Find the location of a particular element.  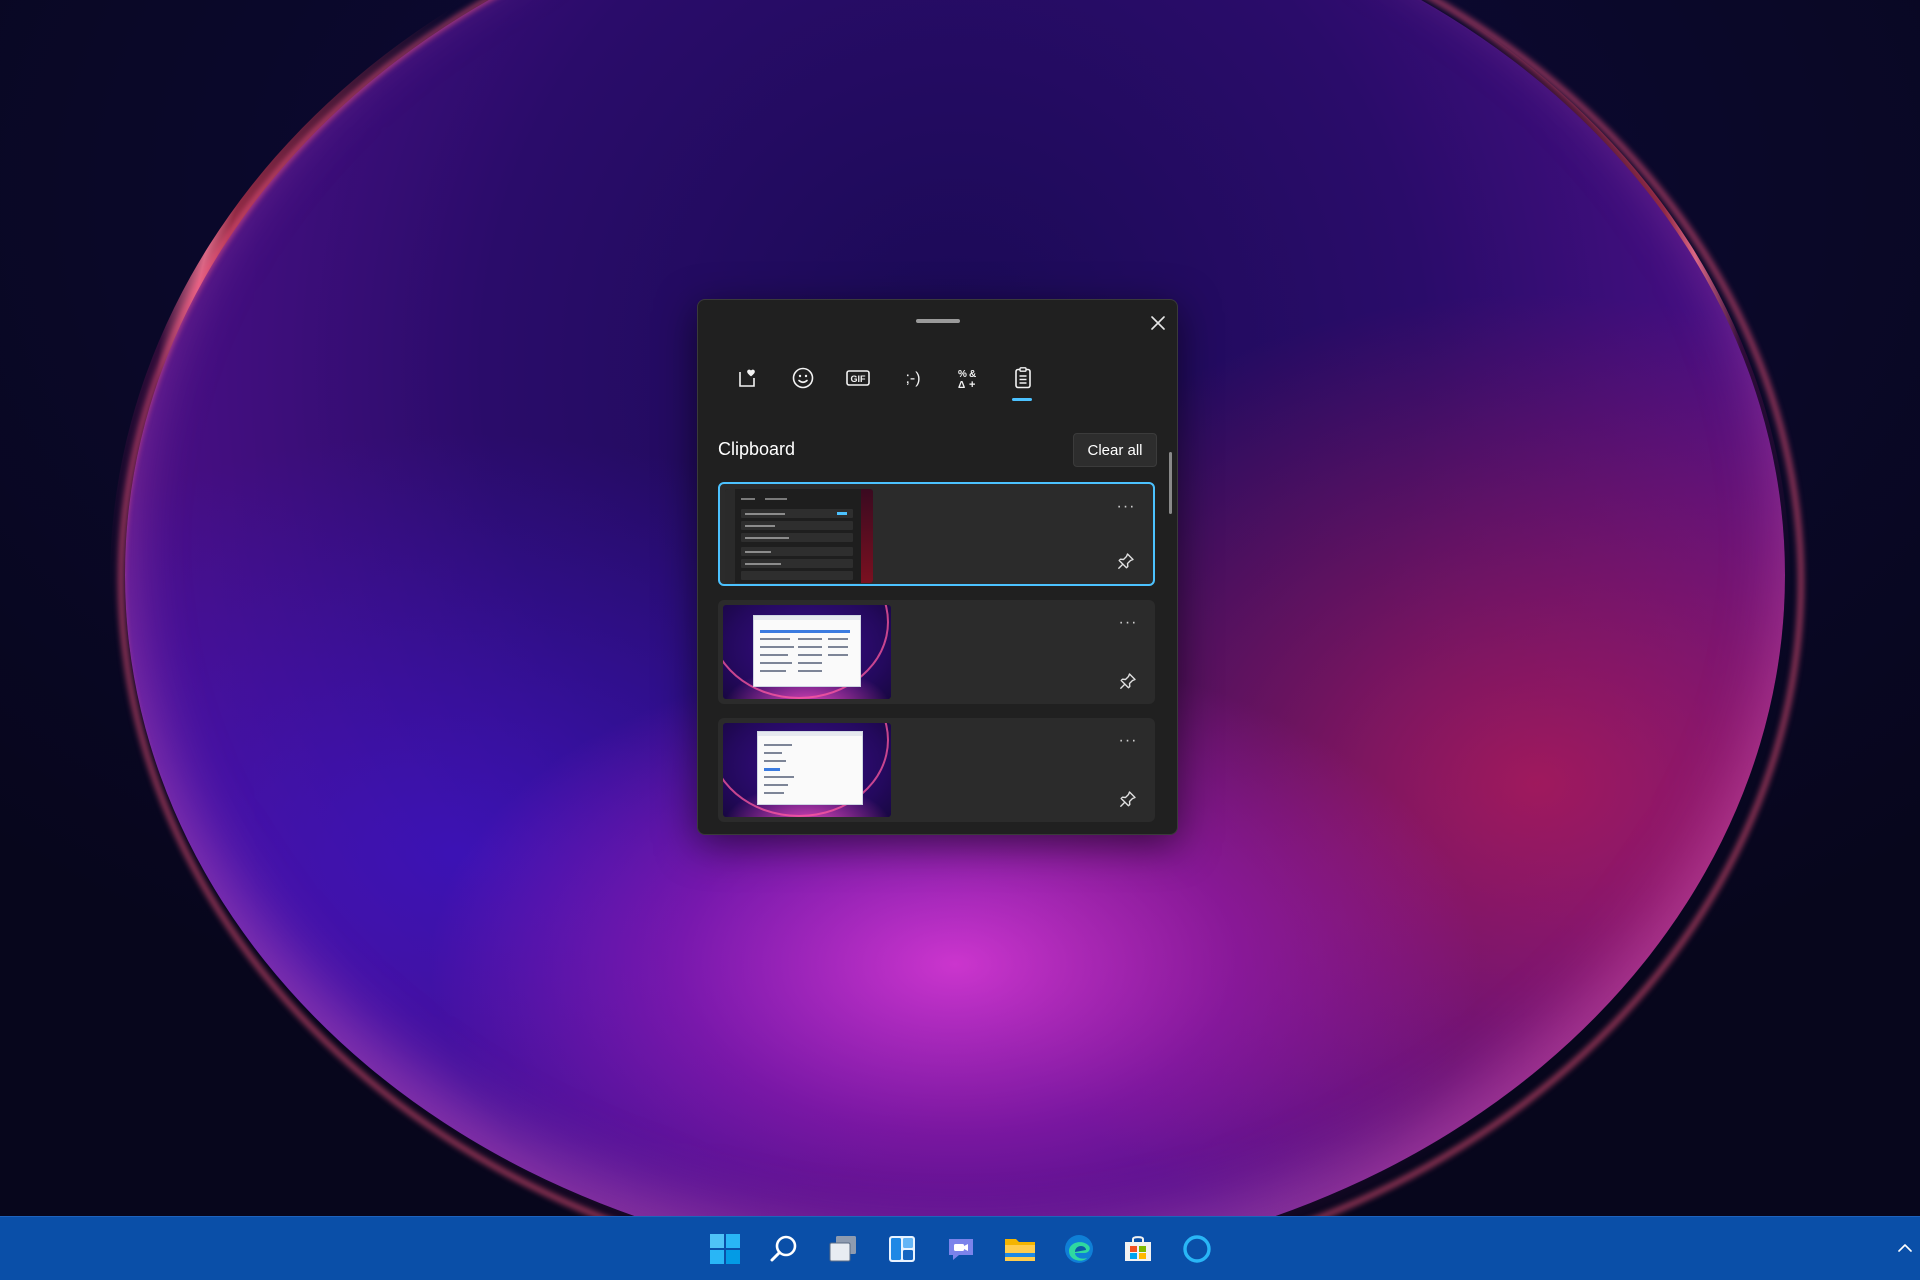

store-icon is located at coordinates (1137, 1248).